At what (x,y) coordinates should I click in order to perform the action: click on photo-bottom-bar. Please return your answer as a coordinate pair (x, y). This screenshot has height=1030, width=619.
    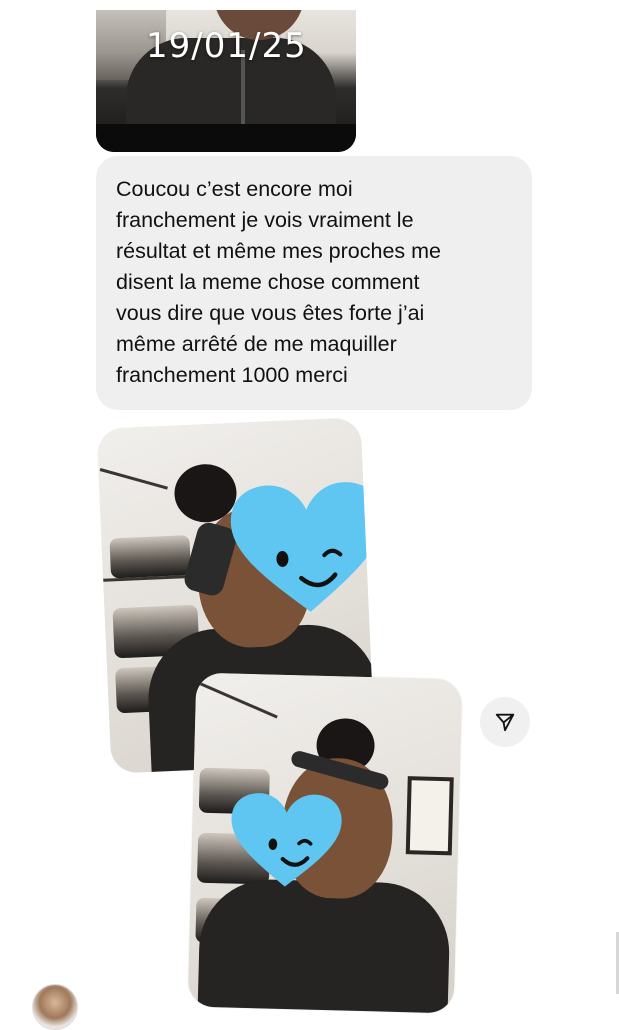
    Looking at the image, I should click on (226, 138).